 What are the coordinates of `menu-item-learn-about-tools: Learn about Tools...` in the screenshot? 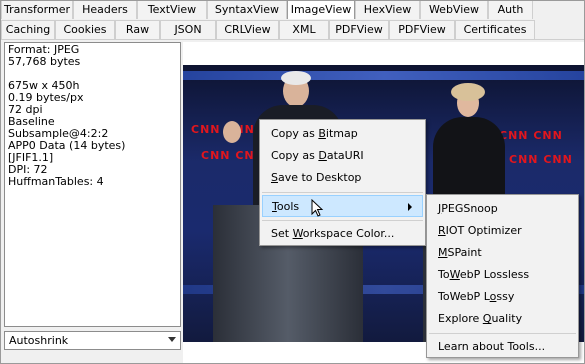 It's located at (502, 347).